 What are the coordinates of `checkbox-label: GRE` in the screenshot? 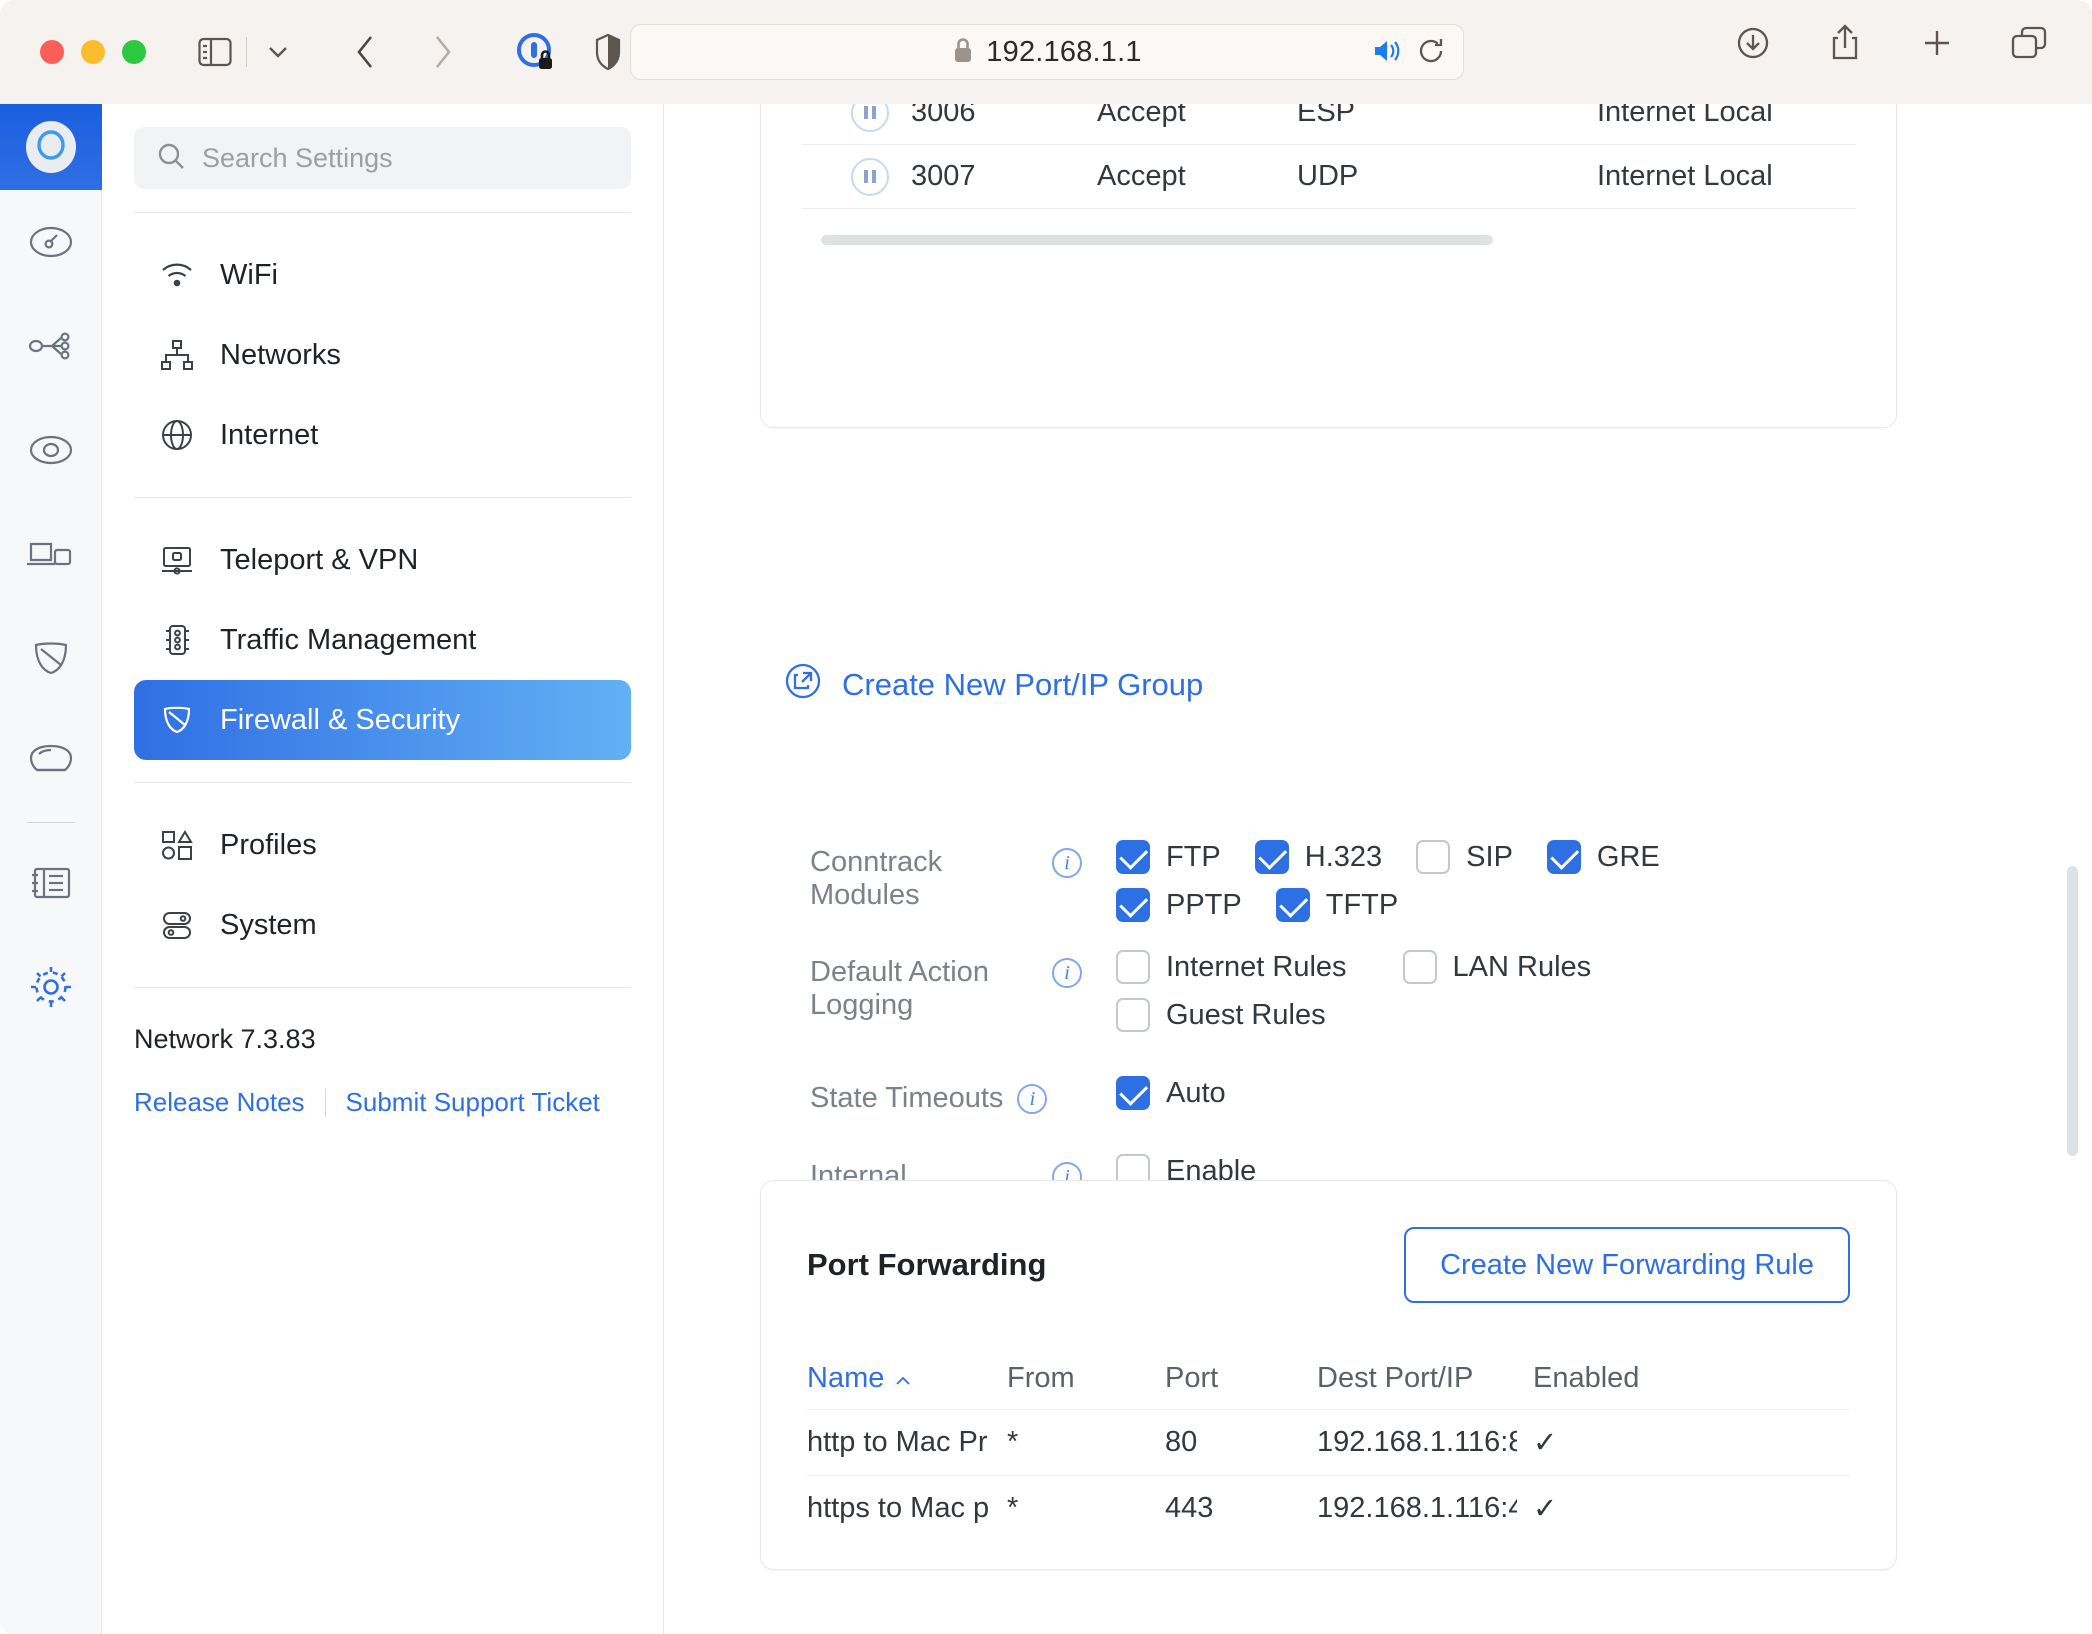 It's located at (1628, 856).